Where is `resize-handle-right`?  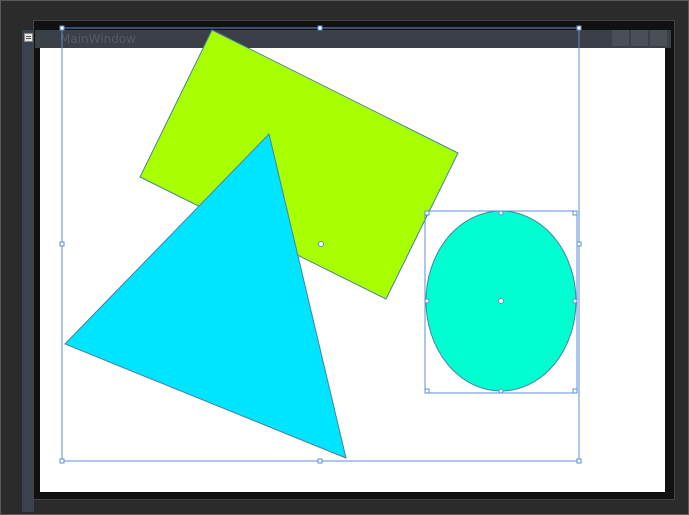
resize-handle-right is located at coordinates (579, 244).